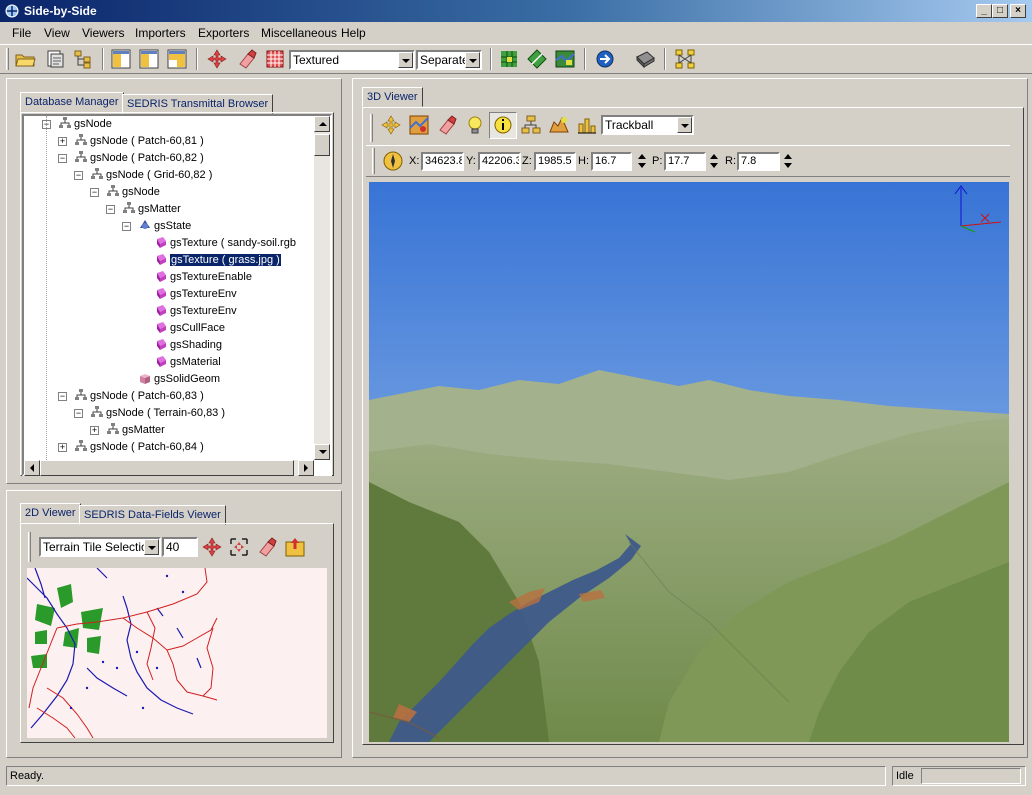 This screenshot has height=795, width=1032. I want to click on tree-item: gsCullFace, so click(189, 328).